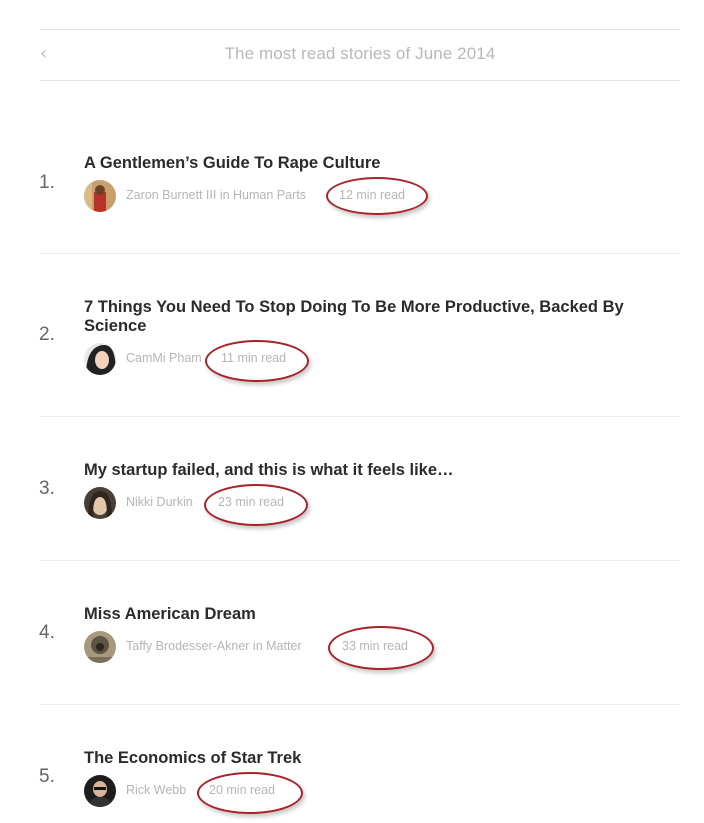 Image resolution: width=704 pixels, height=823 pixels. Describe the element at coordinates (379, 758) in the screenshot. I see `story-title: The Economics of Star Trek` at that location.